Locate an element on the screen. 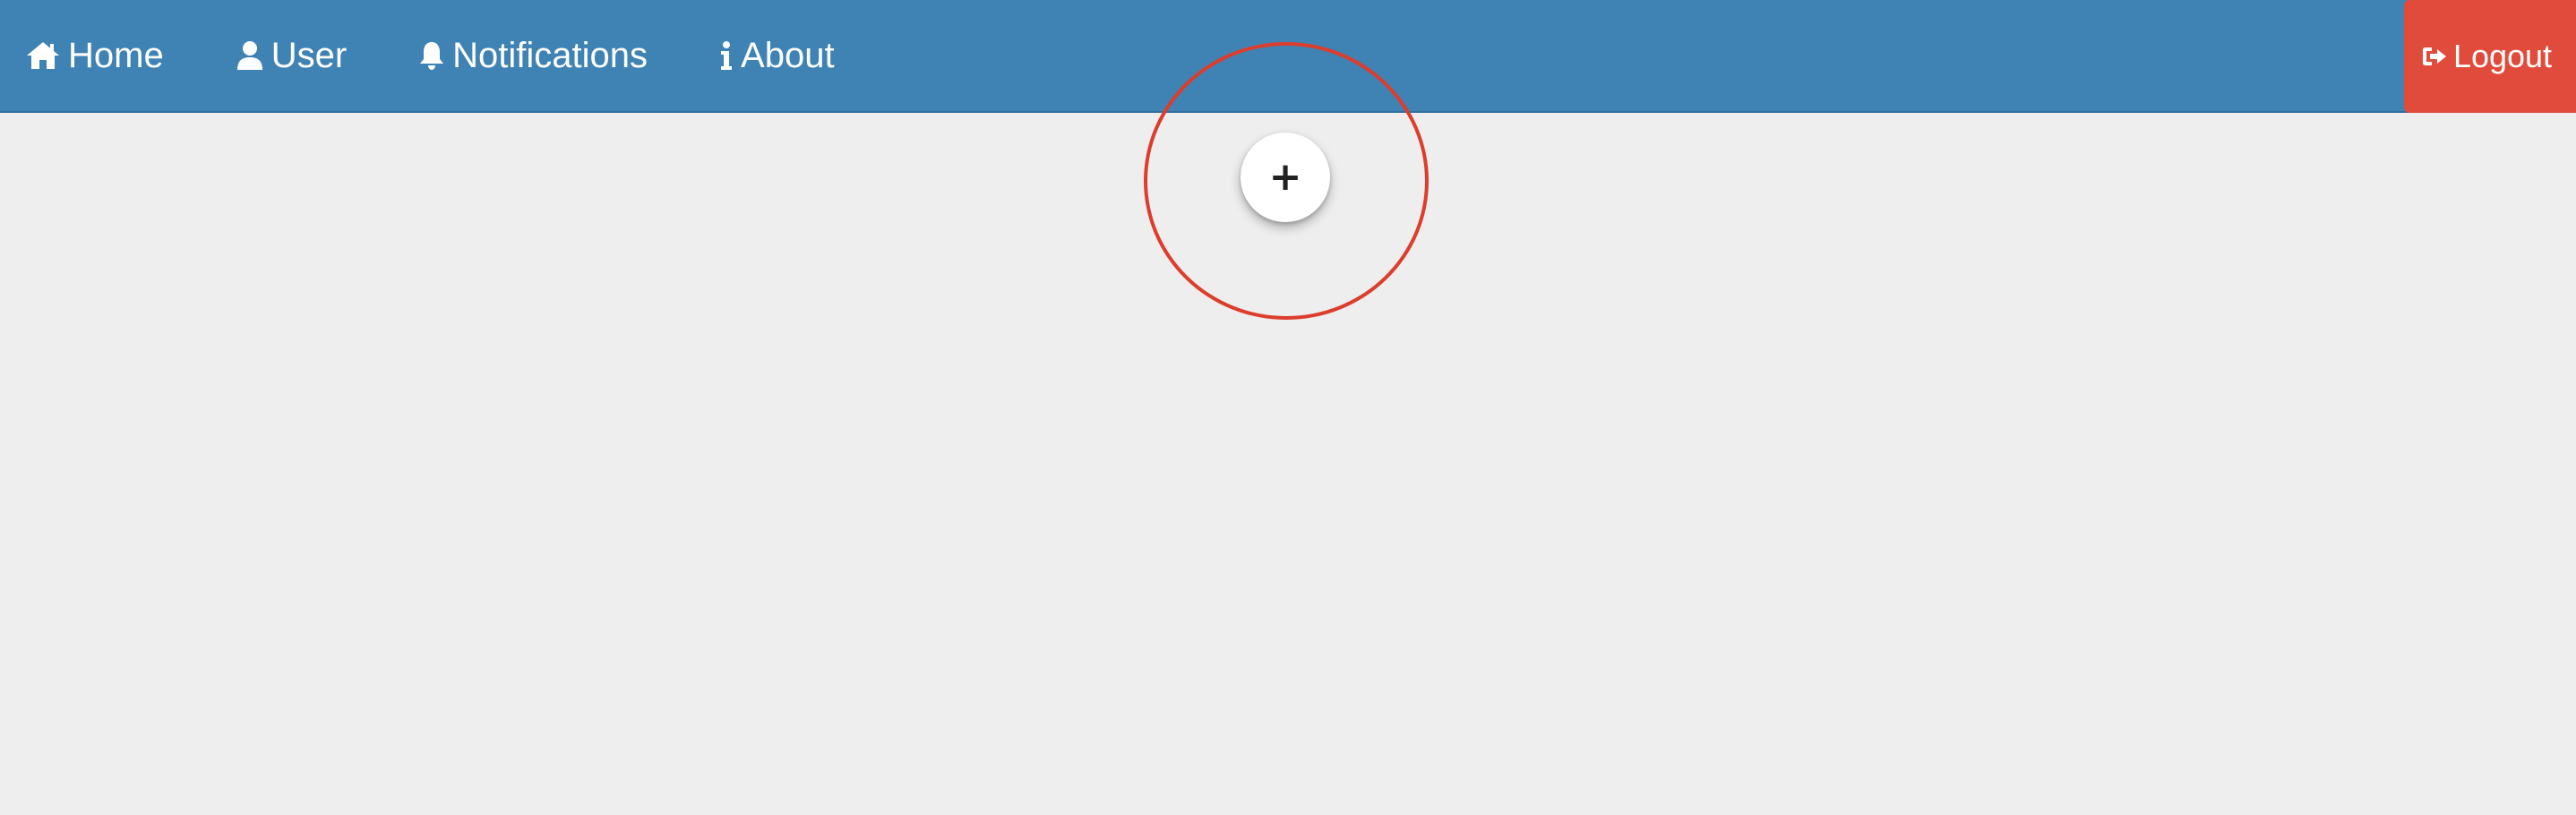 This screenshot has width=2576, height=815. nav-items: Home User Notifications About is located at coordinates (417, 56).